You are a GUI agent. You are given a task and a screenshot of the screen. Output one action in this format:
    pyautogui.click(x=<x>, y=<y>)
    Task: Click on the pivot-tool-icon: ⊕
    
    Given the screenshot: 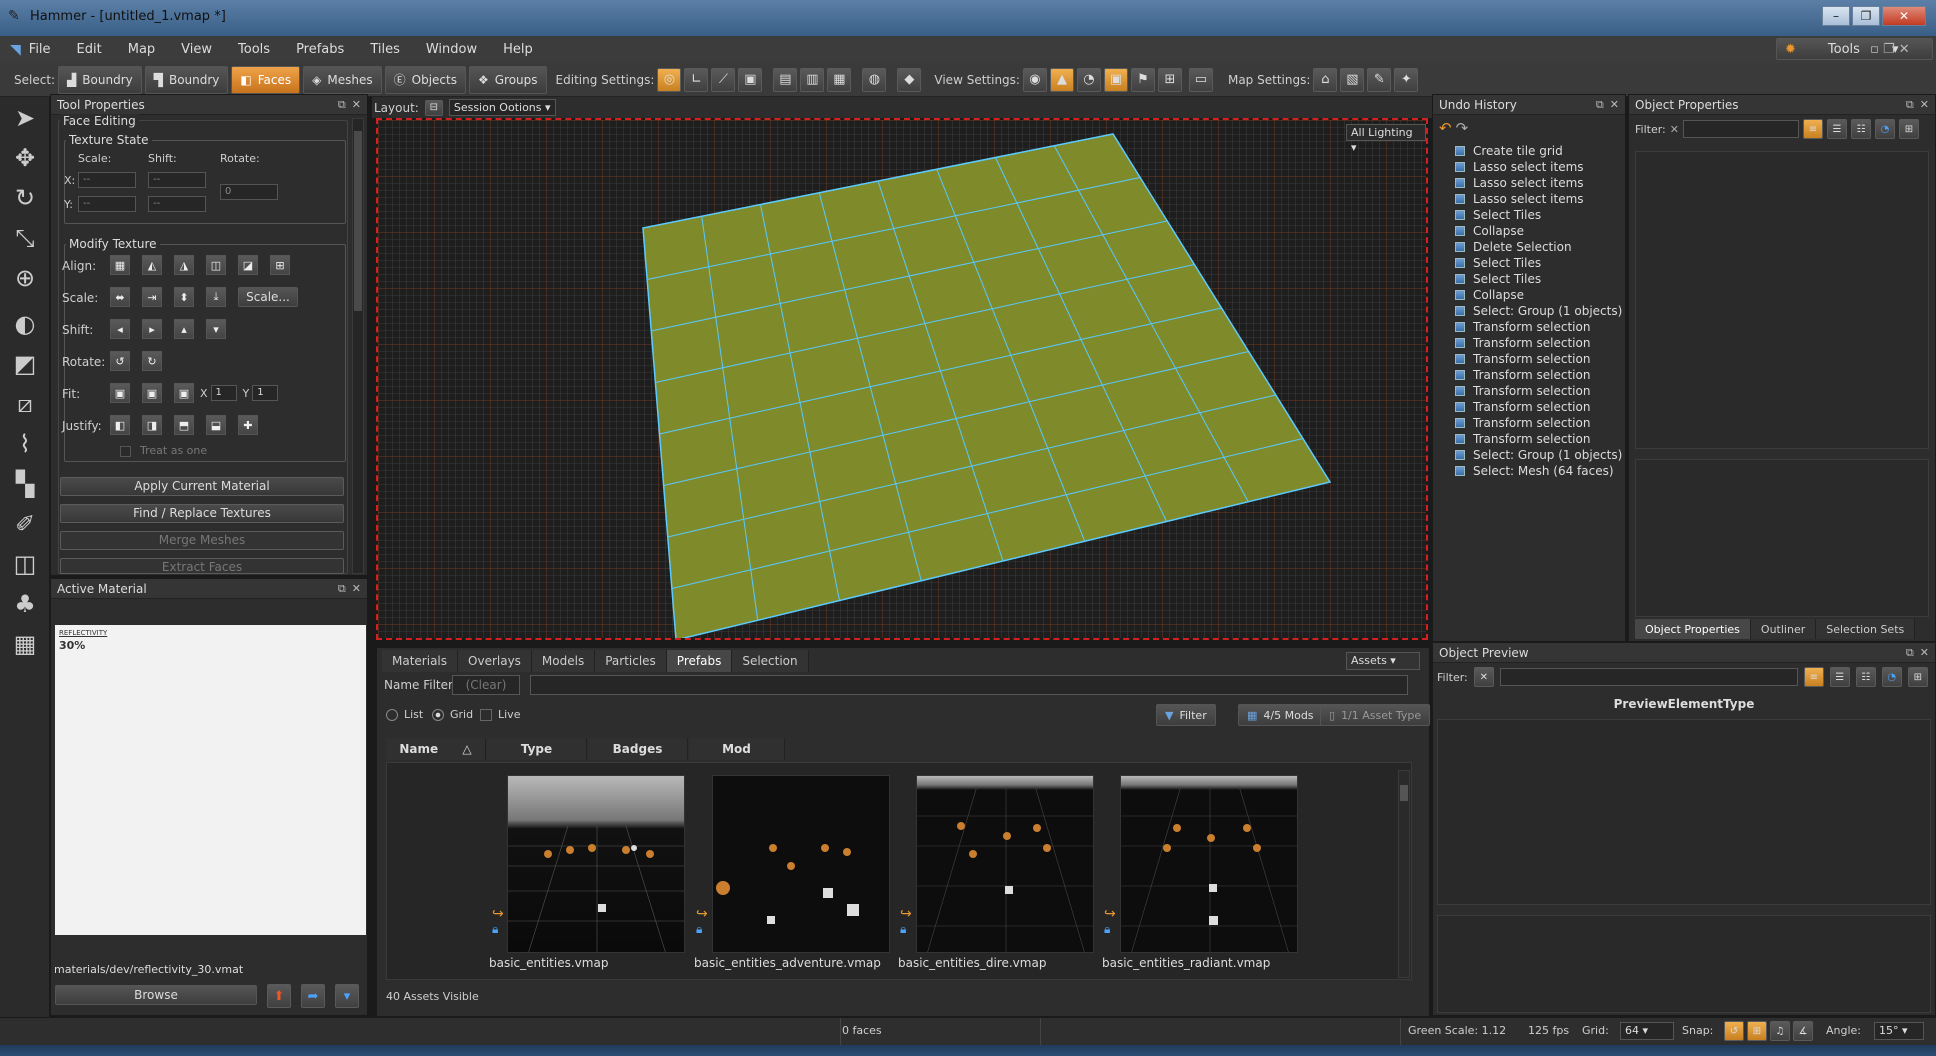 What is the action you would take?
    pyautogui.click(x=25, y=278)
    